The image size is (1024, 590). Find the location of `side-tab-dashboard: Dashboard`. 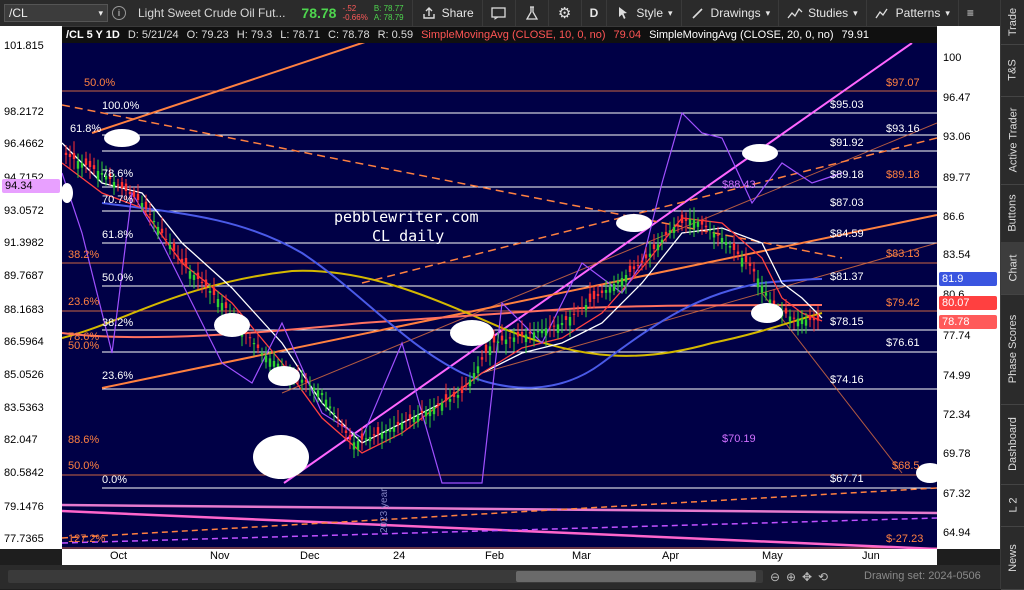

side-tab-dashboard: Dashboard is located at coordinates (1012, 444).